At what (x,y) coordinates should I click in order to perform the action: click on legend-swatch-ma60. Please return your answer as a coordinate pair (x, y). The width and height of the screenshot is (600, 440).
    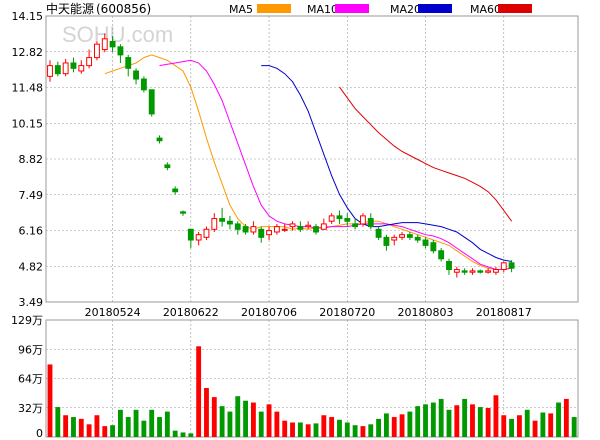
    Looking at the image, I should click on (515, 8).